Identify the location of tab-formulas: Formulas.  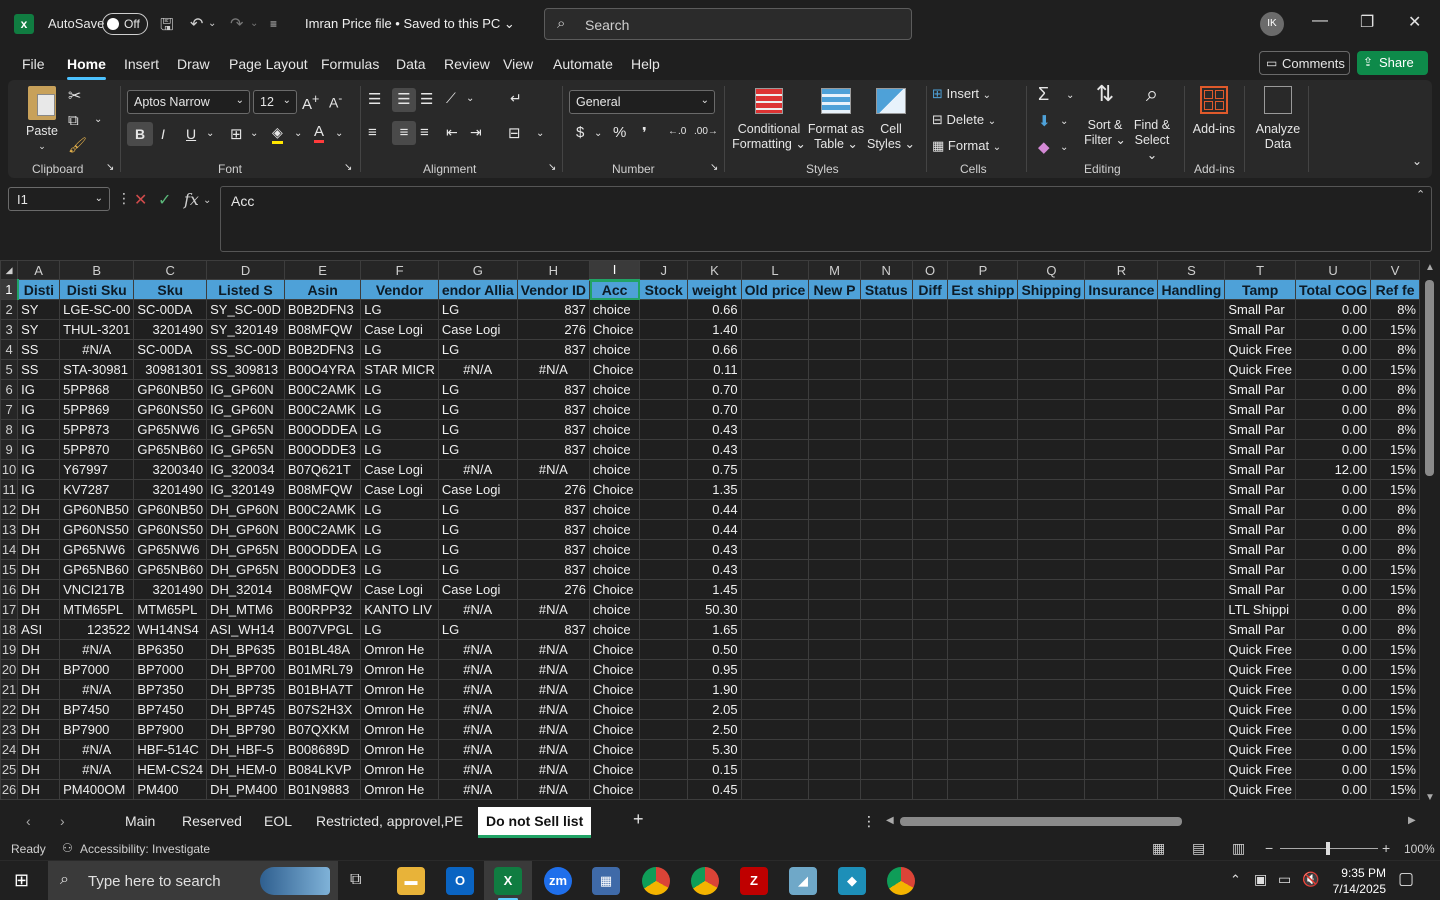
(350, 64).